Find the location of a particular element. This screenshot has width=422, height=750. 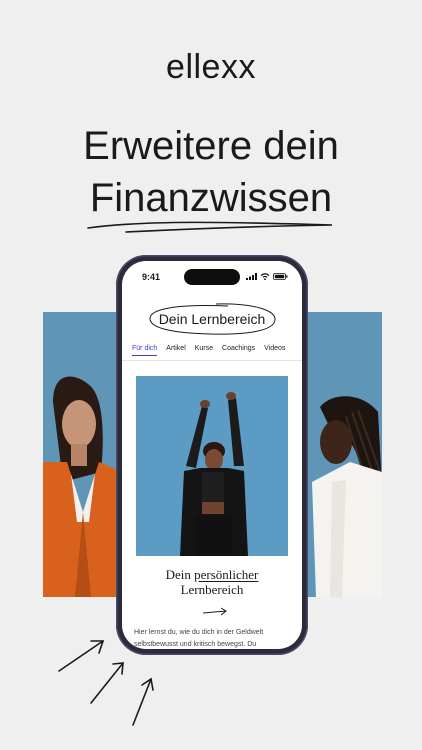

tab-coachings: Coachings is located at coordinates (238, 350).